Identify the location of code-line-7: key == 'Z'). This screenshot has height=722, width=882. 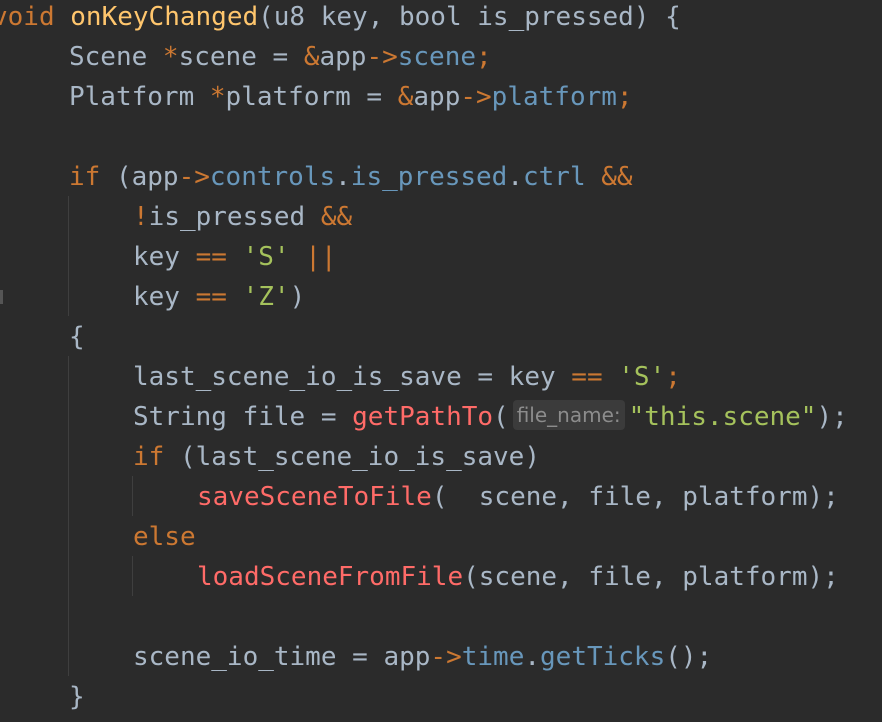
(219, 297).